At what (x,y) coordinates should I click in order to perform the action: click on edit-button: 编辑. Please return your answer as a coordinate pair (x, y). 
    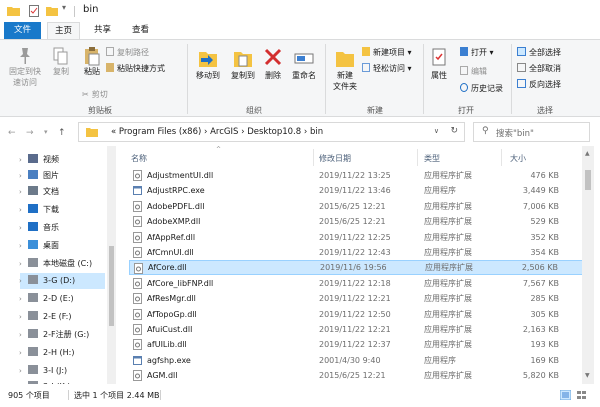
    Looking at the image, I should click on (473, 71).